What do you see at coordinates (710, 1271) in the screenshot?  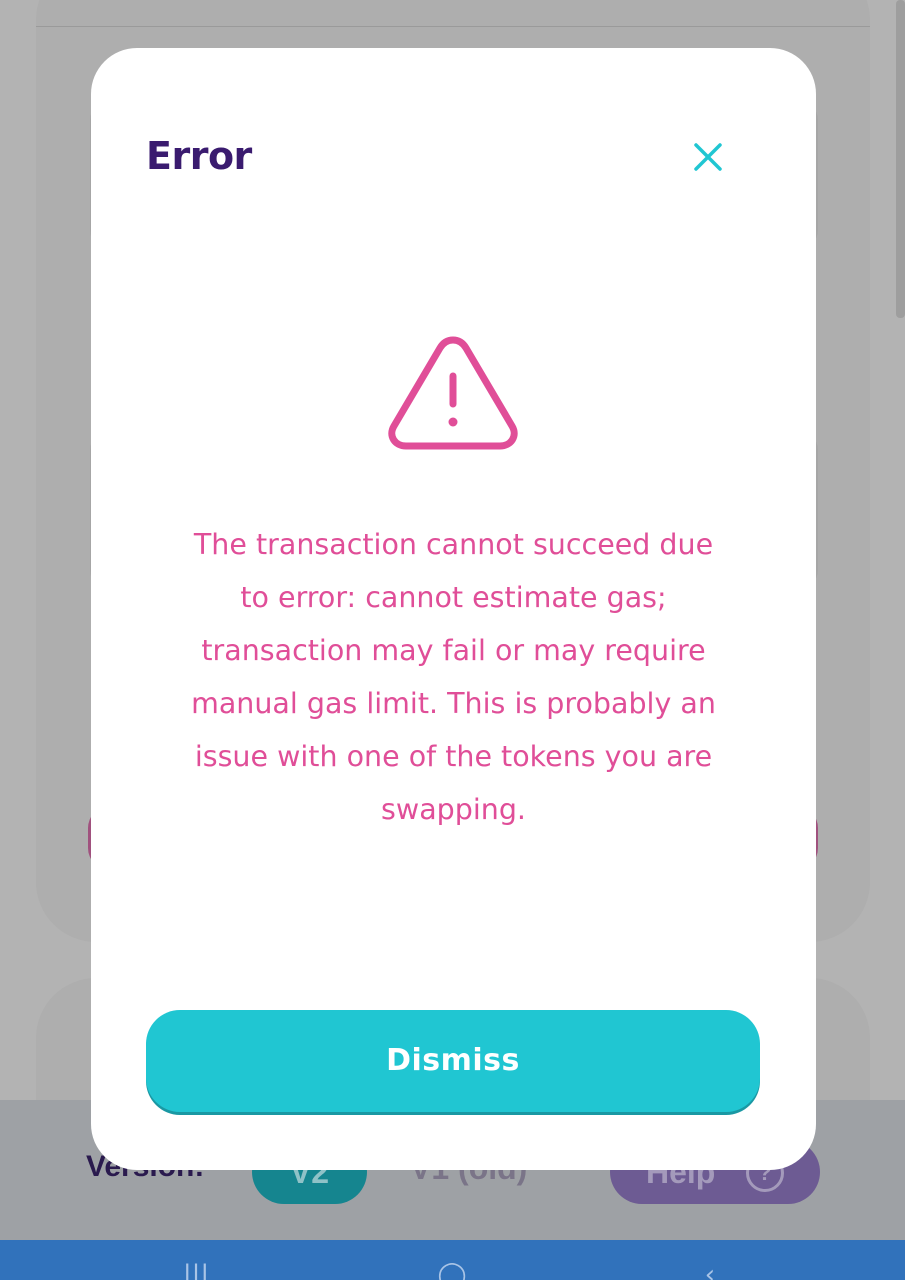 I see `back-icon: ‹` at bounding box center [710, 1271].